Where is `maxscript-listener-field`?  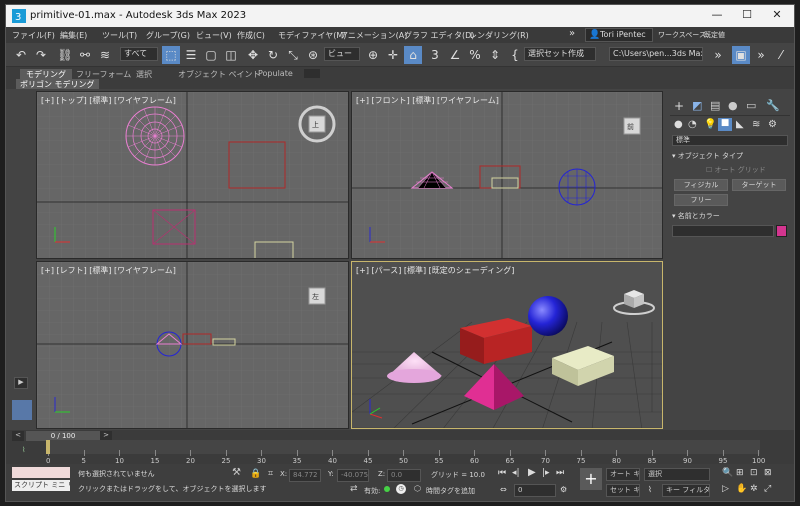 maxscript-listener-field is located at coordinates (41, 472).